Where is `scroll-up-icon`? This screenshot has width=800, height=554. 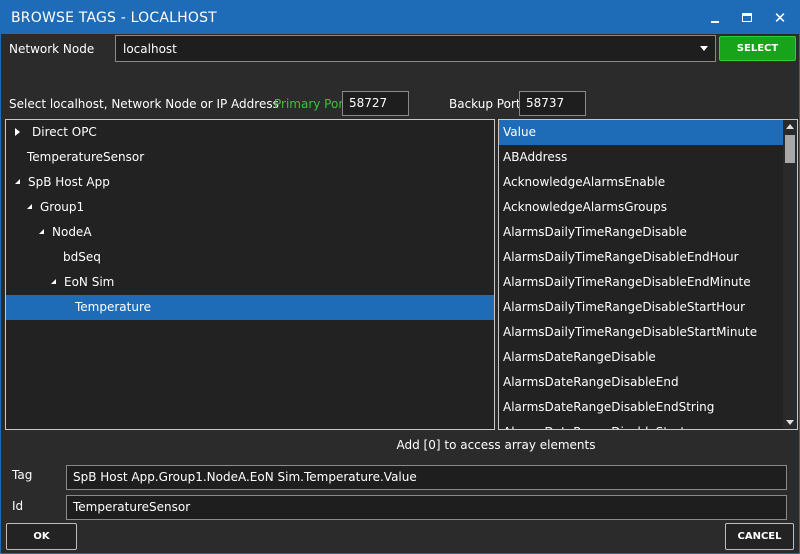 scroll-up-icon is located at coordinates (790, 126).